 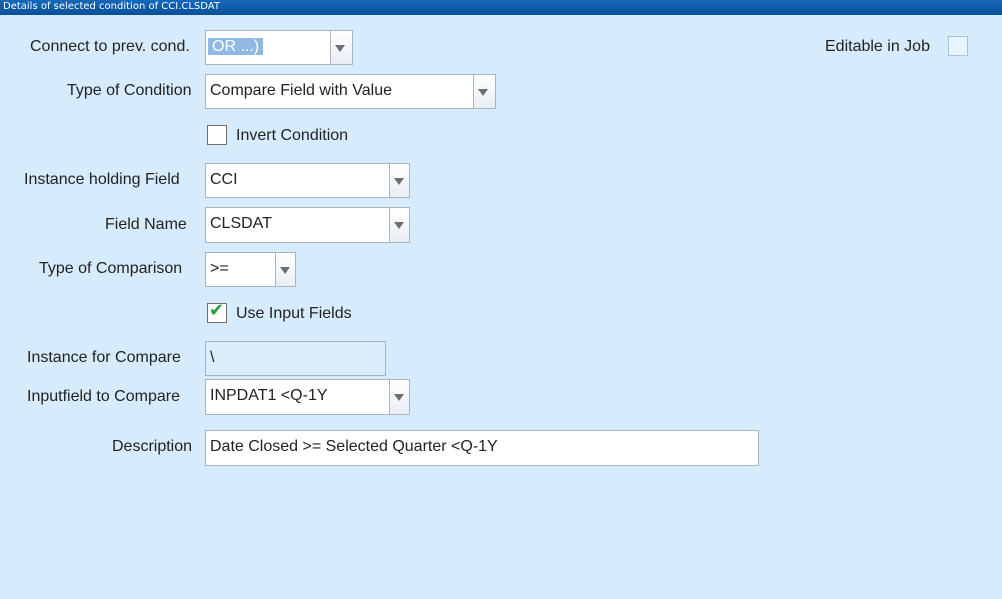 I want to click on field-name-dropdown: CLSDAT, so click(x=307, y=225).